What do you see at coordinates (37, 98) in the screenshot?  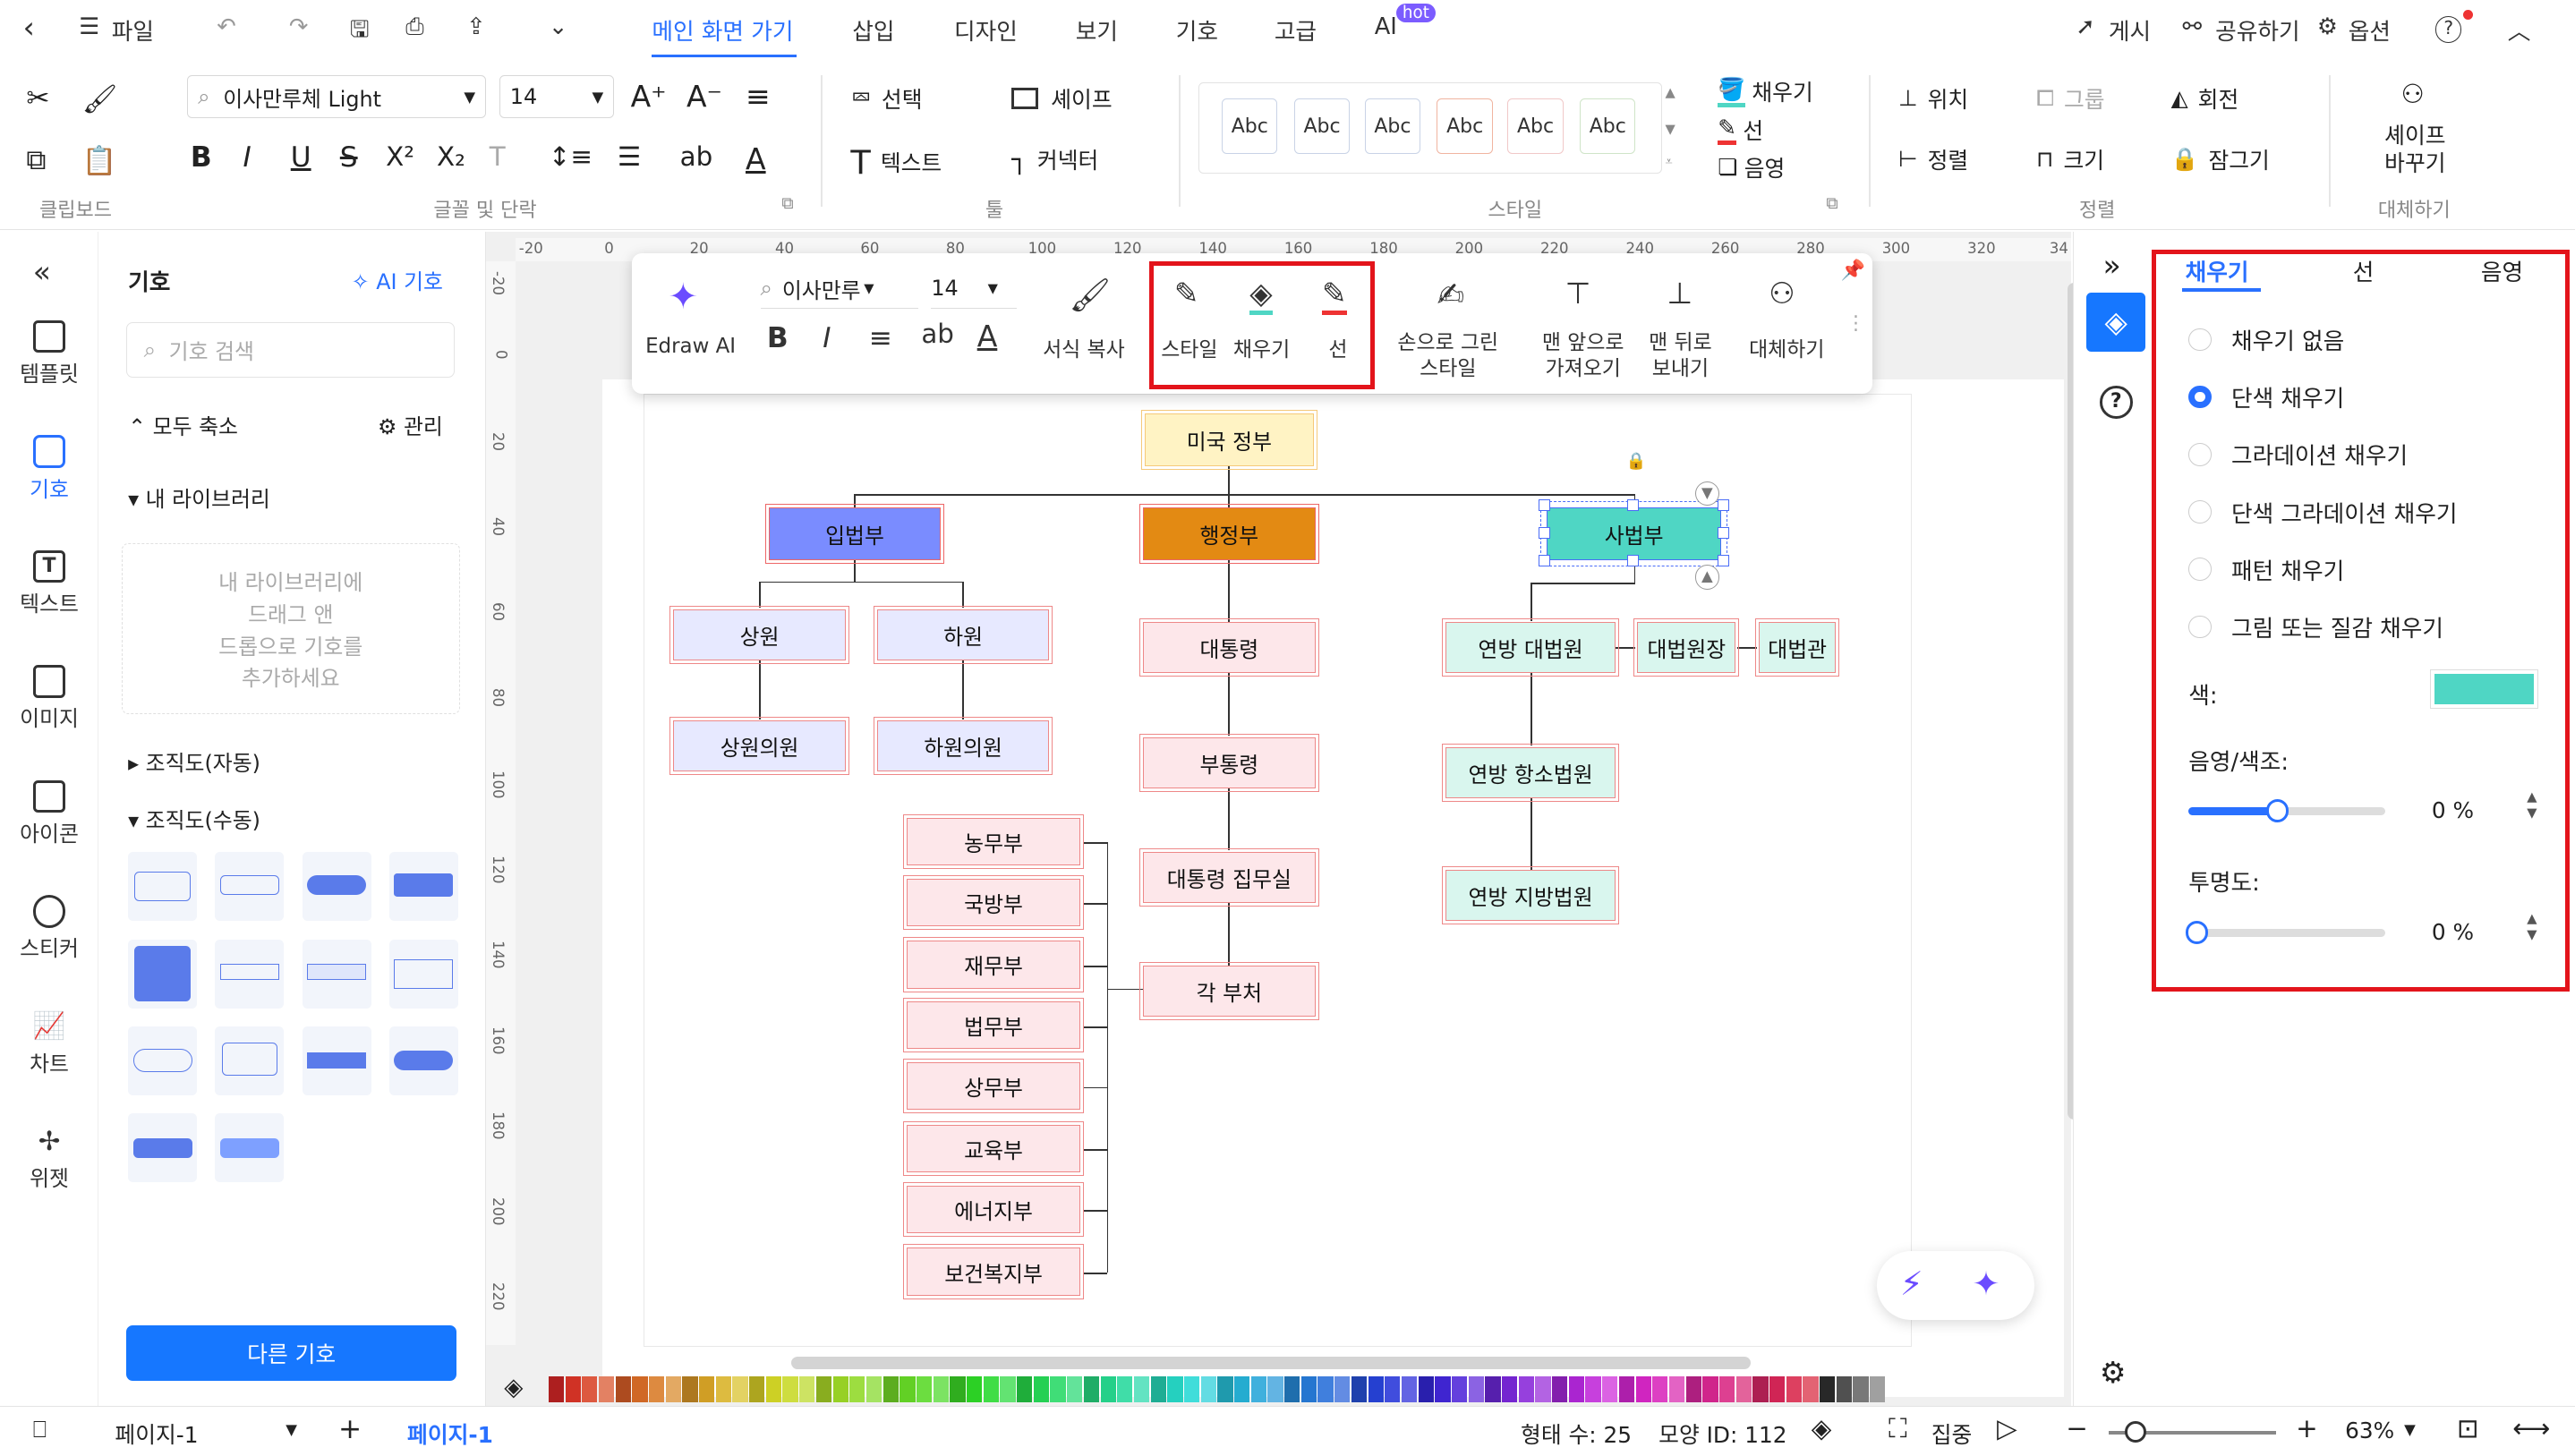 I see `cut-icon: ✂` at bounding box center [37, 98].